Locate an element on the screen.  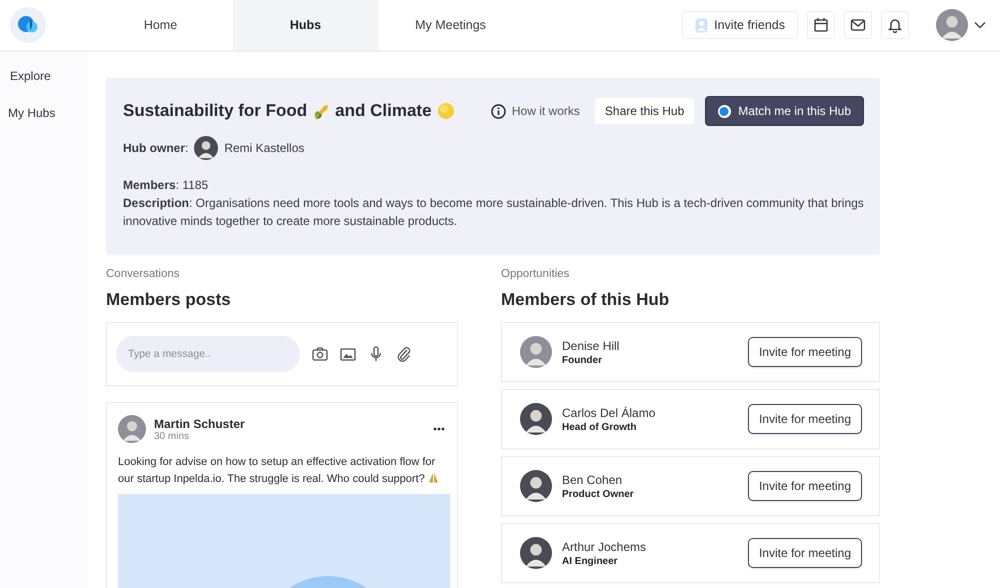
member-role: Founder is located at coordinates (582, 360).